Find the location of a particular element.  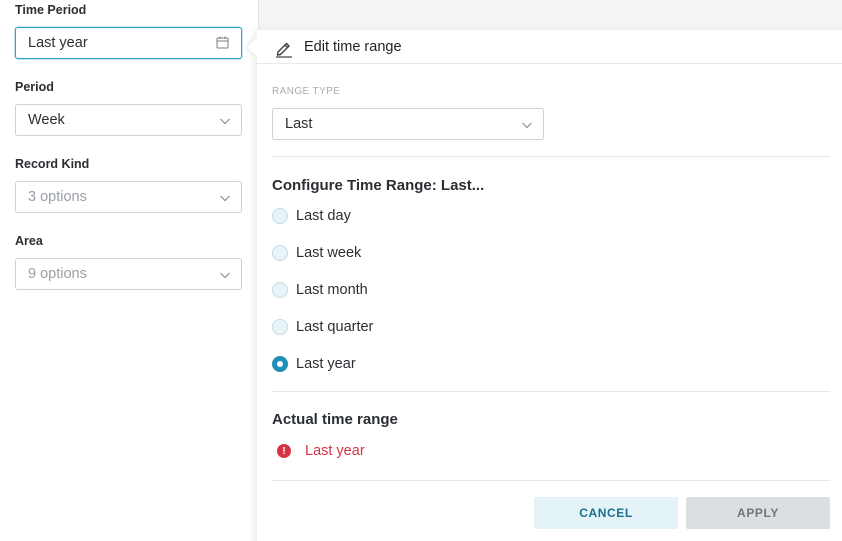

time-period-label: Time Period is located at coordinates (51, 10).